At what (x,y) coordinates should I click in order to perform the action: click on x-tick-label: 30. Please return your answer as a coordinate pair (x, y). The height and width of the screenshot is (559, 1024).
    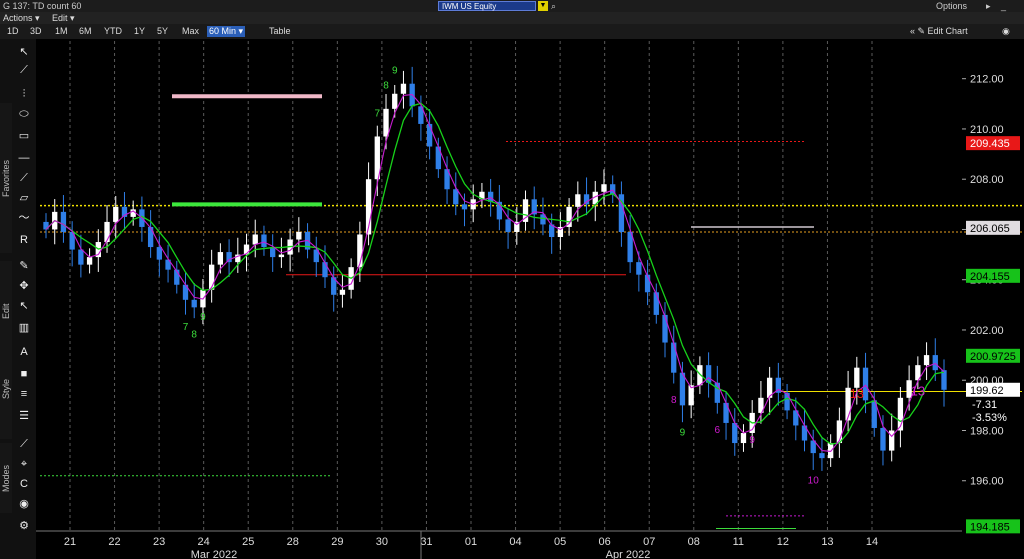
    Looking at the image, I should click on (382, 542).